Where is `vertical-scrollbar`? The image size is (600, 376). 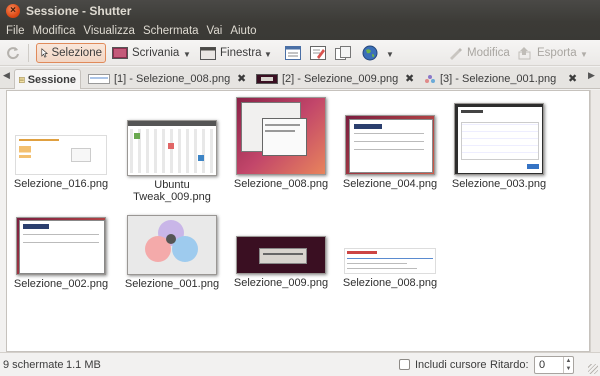 vertical-scrollbar is located at coordinates (595, 221).